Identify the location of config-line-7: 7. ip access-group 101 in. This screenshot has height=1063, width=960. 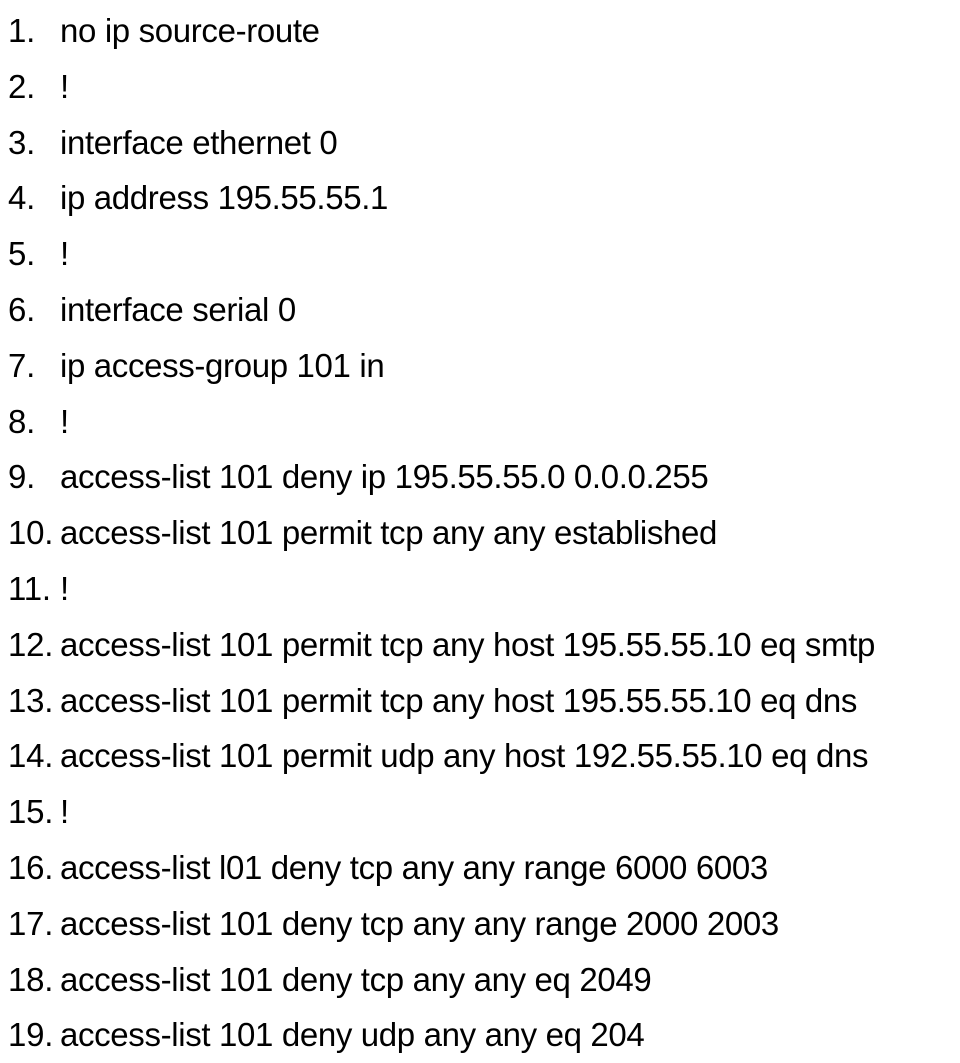
(480, 366).